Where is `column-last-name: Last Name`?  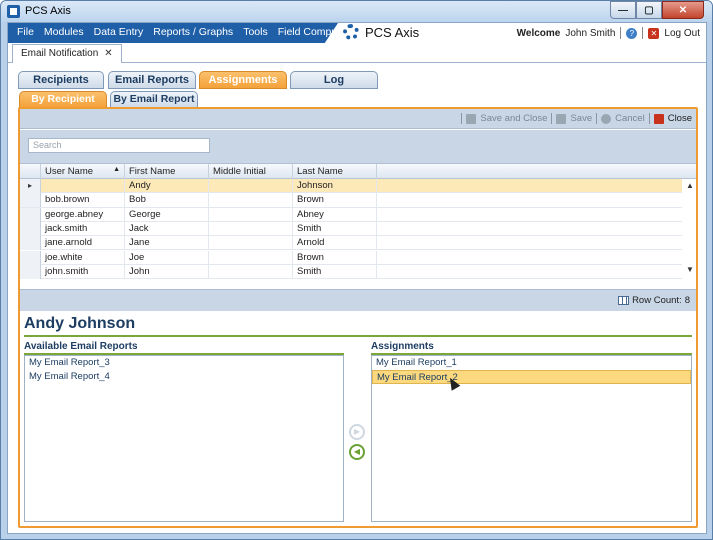 column-last-name: Last Name is located at coordinates (335, 171).